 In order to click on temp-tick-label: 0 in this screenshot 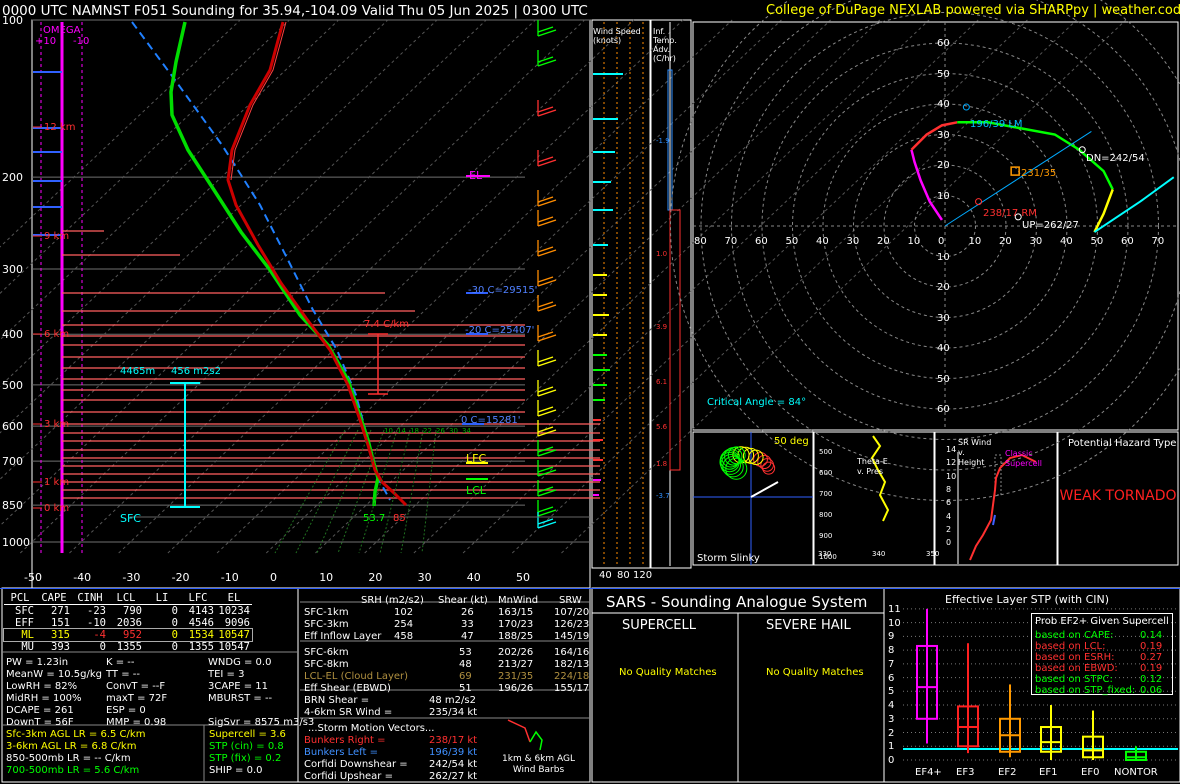, I will do `click(273, 577)`.